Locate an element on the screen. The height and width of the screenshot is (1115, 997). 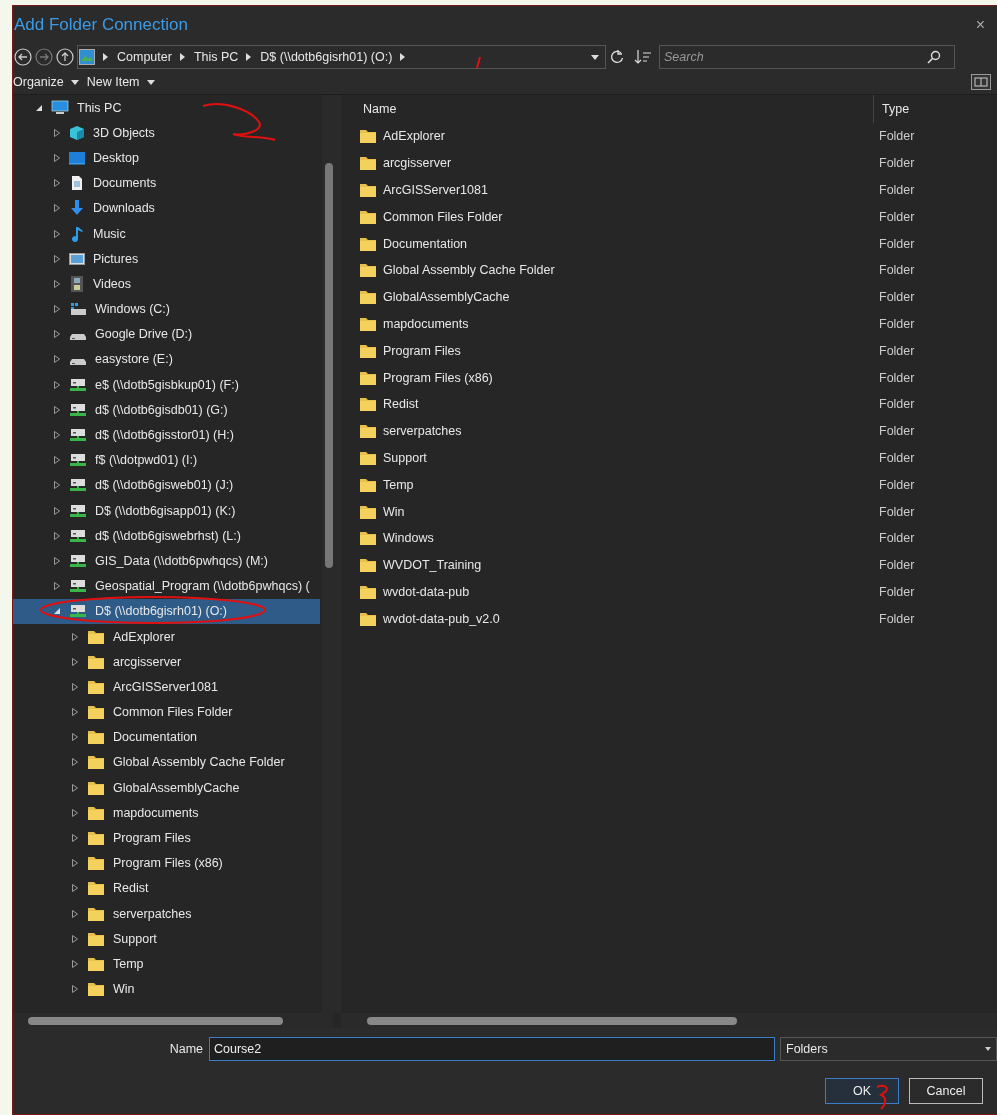
back-icon is located at coordinates (23, 57).